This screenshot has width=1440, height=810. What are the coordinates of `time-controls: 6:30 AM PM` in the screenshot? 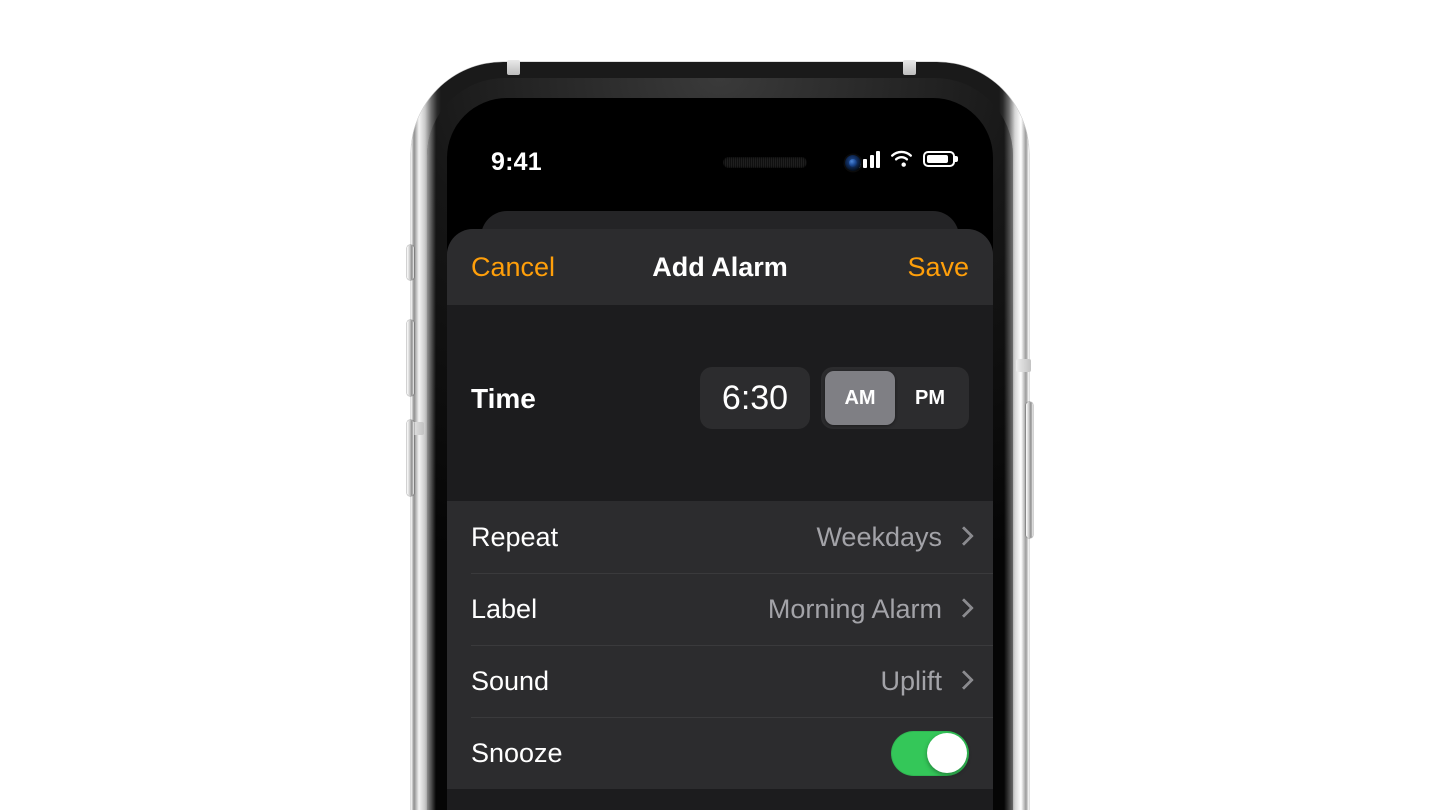 It's located at (834, 398).